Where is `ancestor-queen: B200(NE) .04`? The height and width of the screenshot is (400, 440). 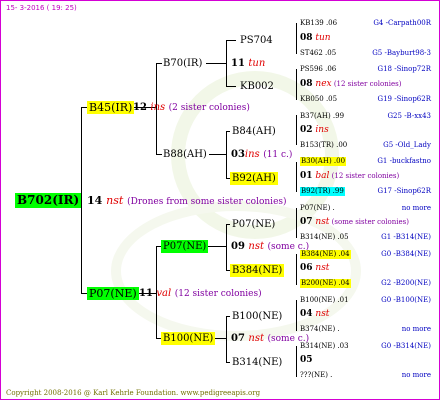
ancestor-queen: B200(NE) .04 is located at coordinates (325, 283).